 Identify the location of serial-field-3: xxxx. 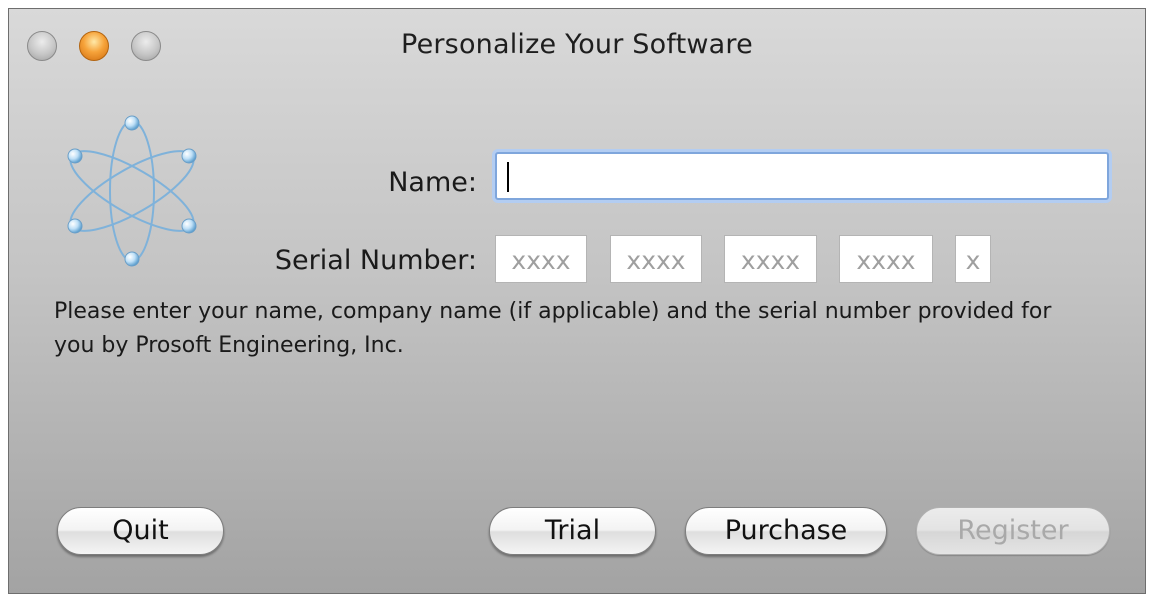
(770, 259).